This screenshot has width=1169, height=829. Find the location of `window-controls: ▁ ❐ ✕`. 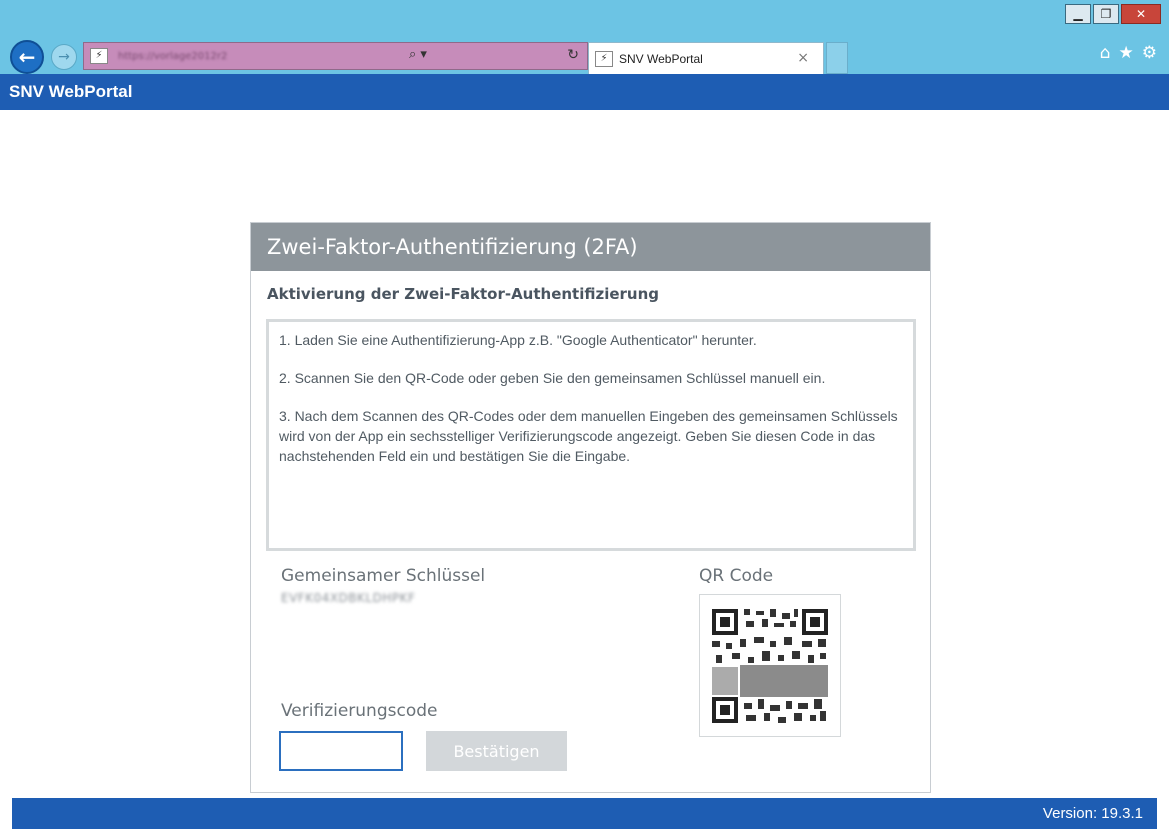

window-controls: ▁ ❐ ✕ is located at coordinates (1113, 14).